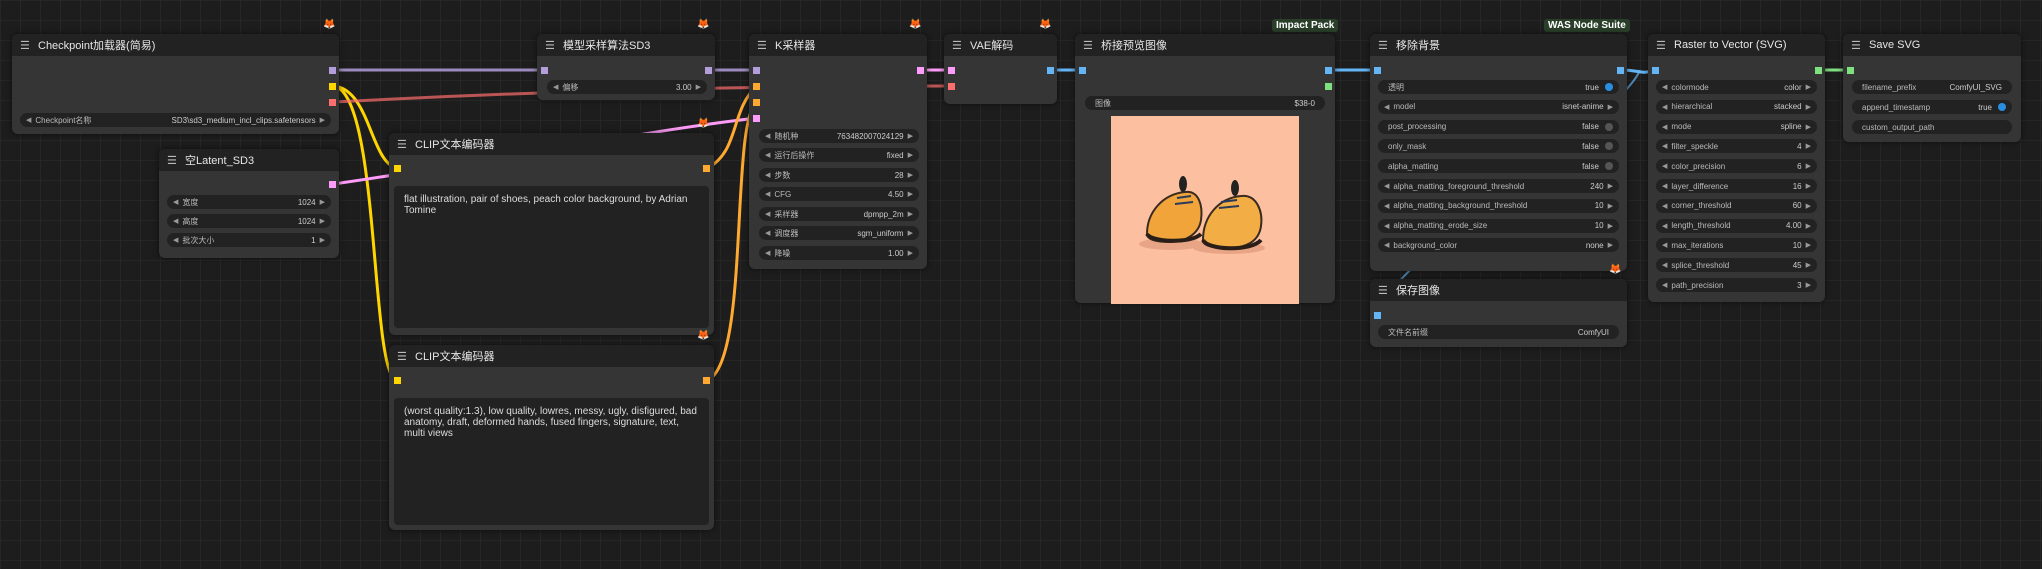  Describe the element at coordinates (1498, 106) in the screenshot. I see `model-widget: ◀ model isnet-anime ▶` at that location.